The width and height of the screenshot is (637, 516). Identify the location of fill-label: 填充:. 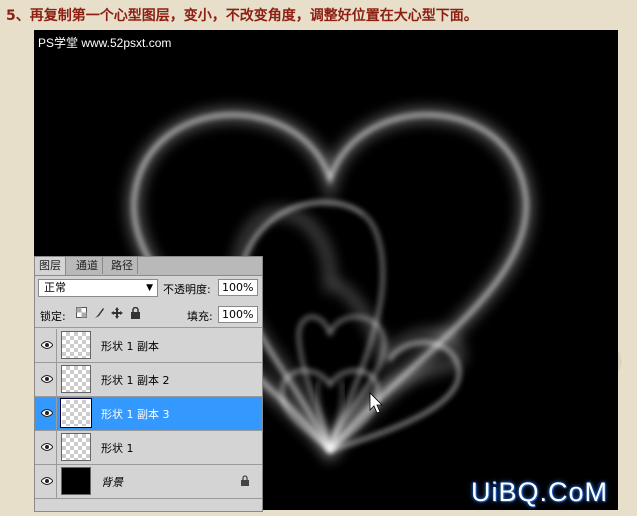
(200, 316).